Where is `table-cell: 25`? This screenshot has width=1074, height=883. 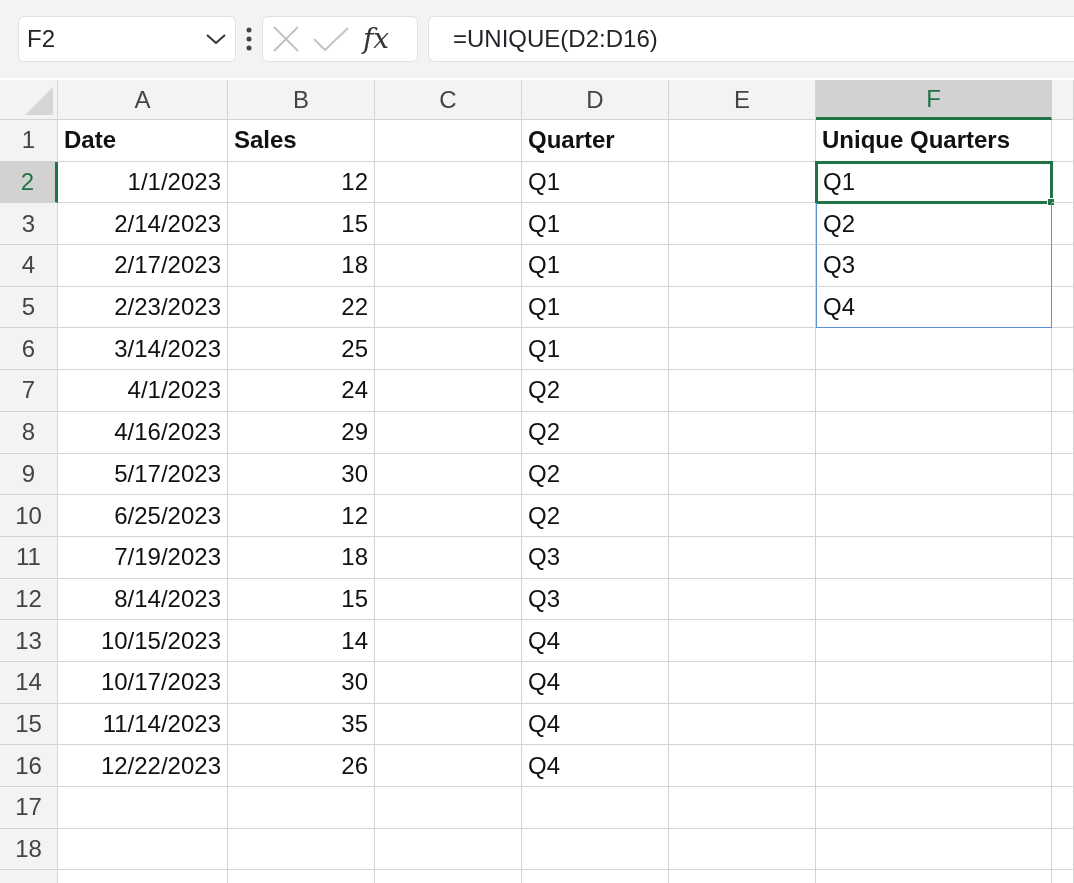 table-cell: 25 is located at coordinates (301, 349).